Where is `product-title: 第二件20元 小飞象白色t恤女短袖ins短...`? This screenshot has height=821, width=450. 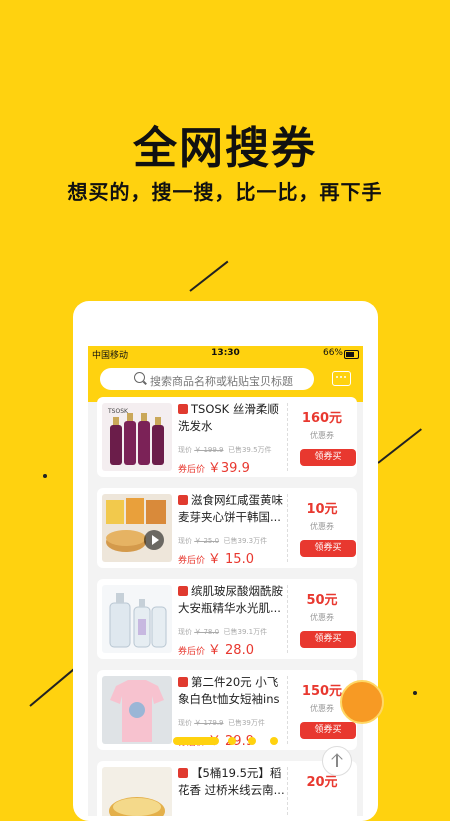 product-title: 第二件20元 小飞象白色t恤女短袖ins短... is located at coordinates (229, 690).